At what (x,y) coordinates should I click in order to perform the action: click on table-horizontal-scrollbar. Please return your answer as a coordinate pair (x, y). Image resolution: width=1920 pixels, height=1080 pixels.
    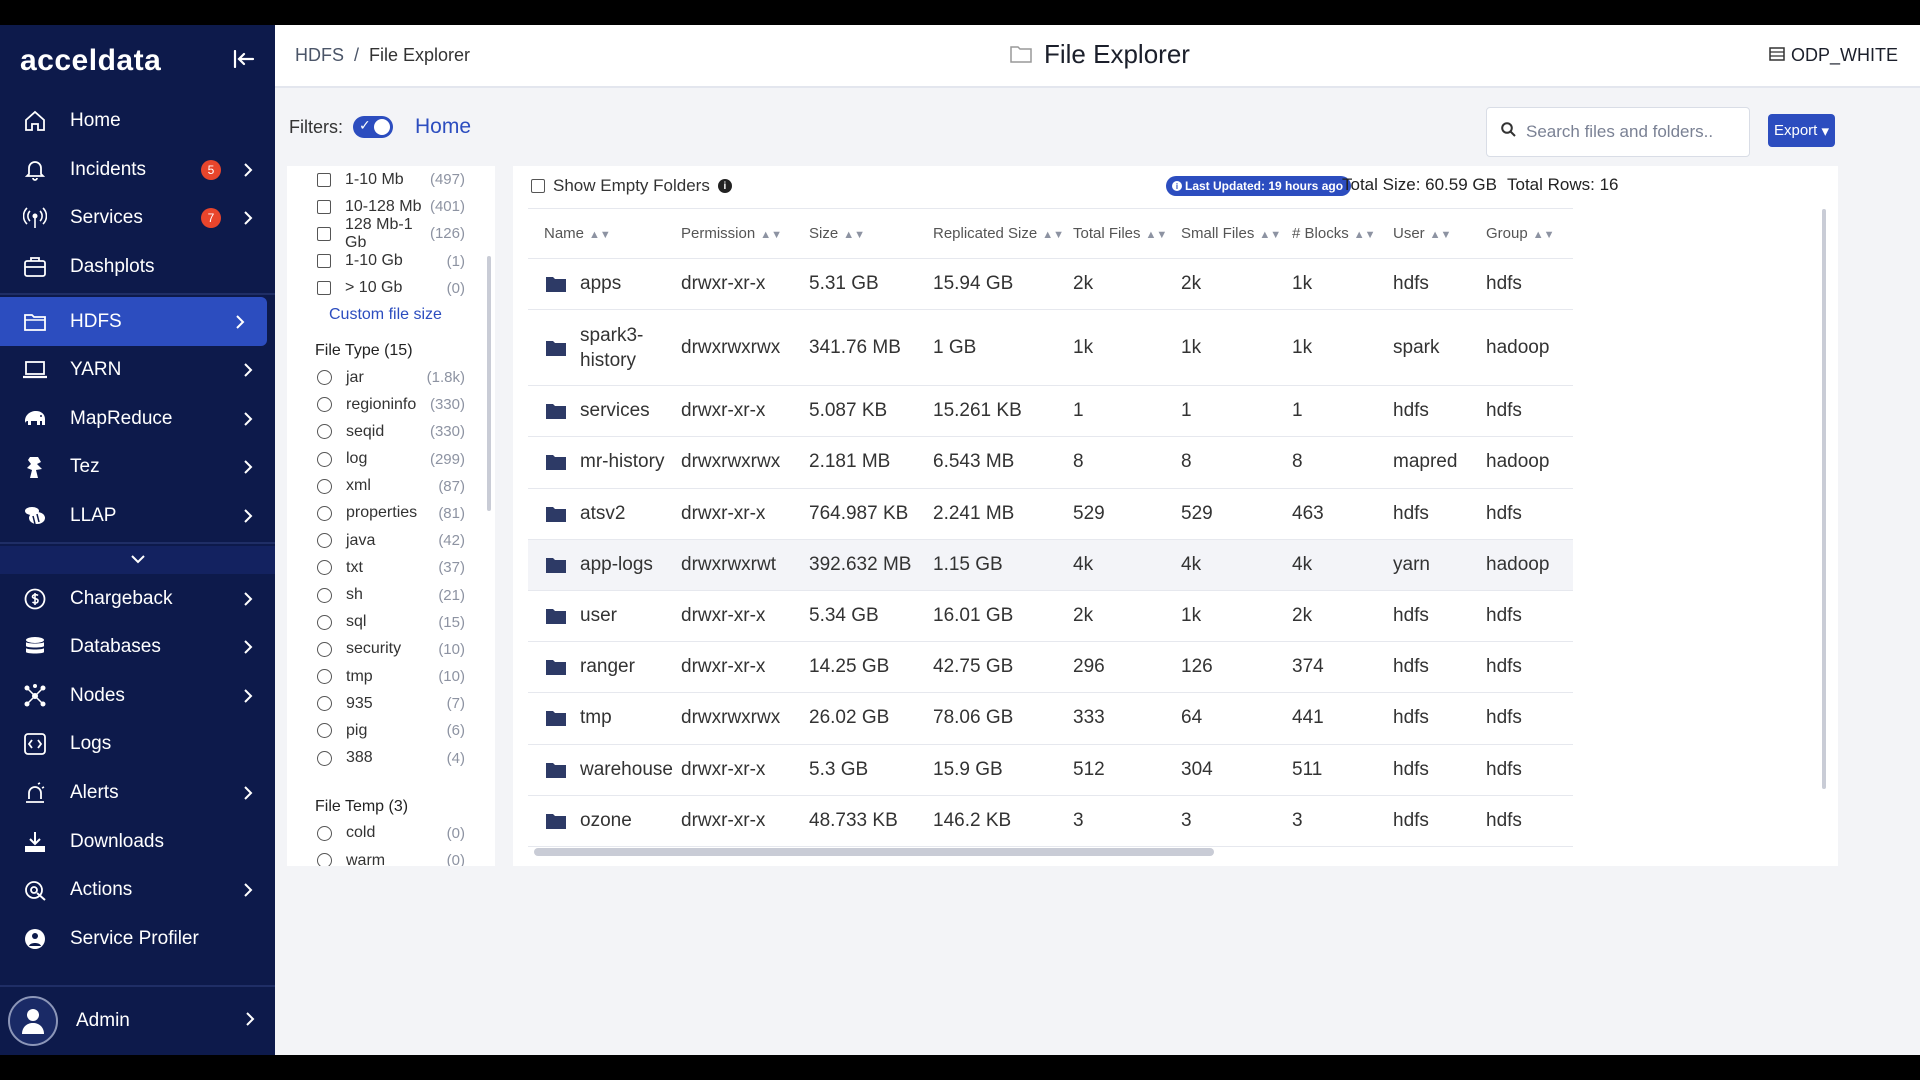
    Looking at the image, I should click on (874, 852).